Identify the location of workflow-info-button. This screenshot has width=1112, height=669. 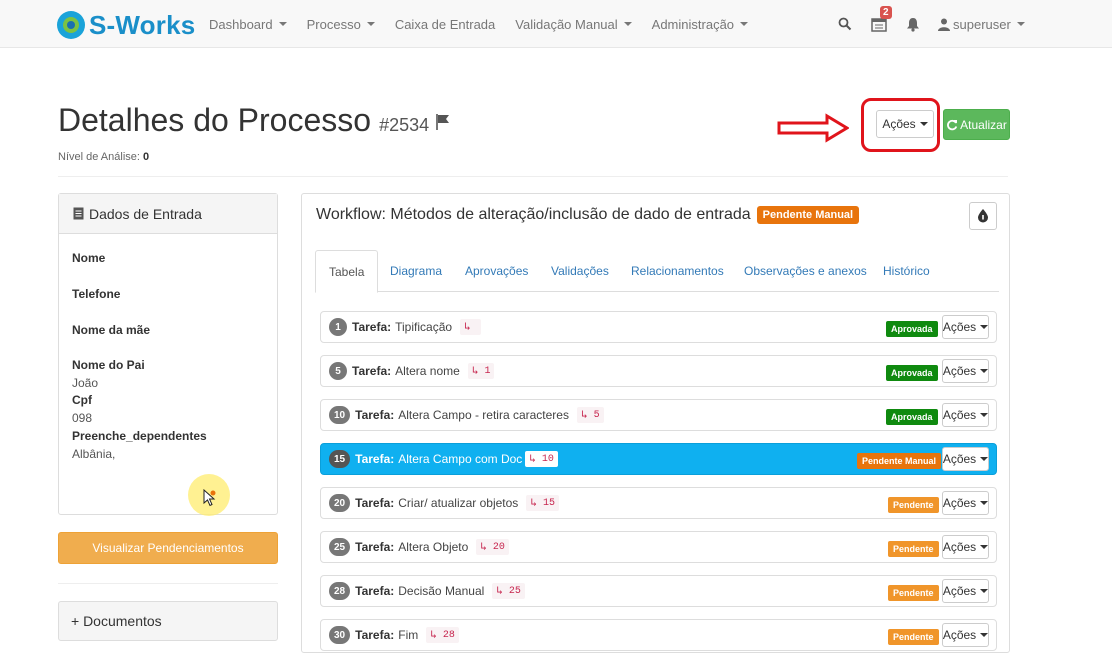
(983, 216).